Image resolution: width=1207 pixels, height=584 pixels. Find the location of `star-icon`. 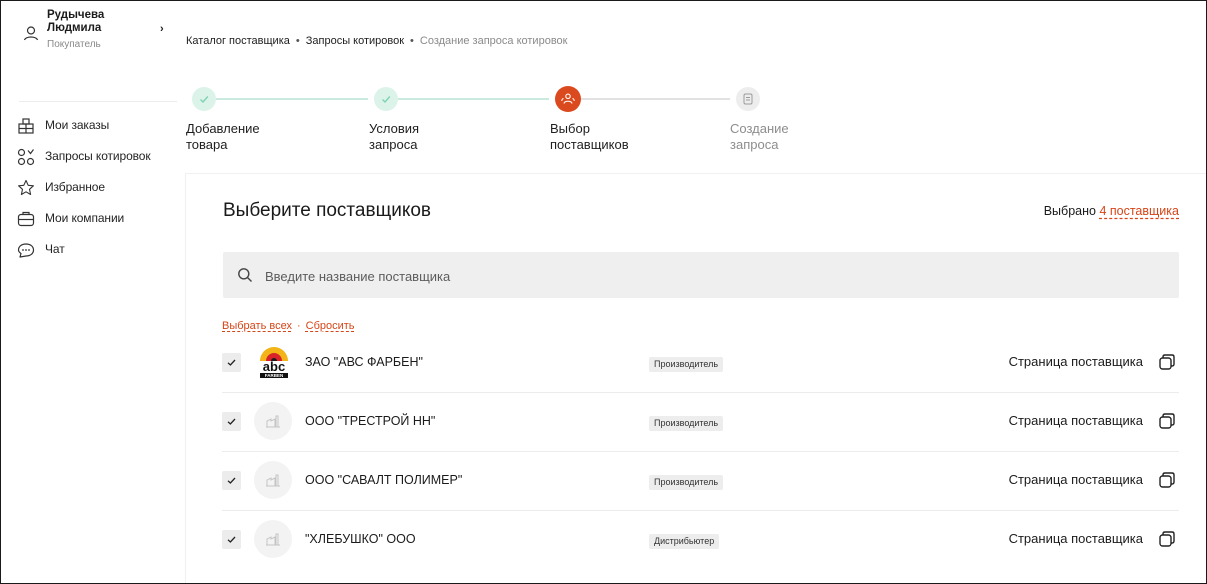

star-icon is located at coordinates (26, 187).